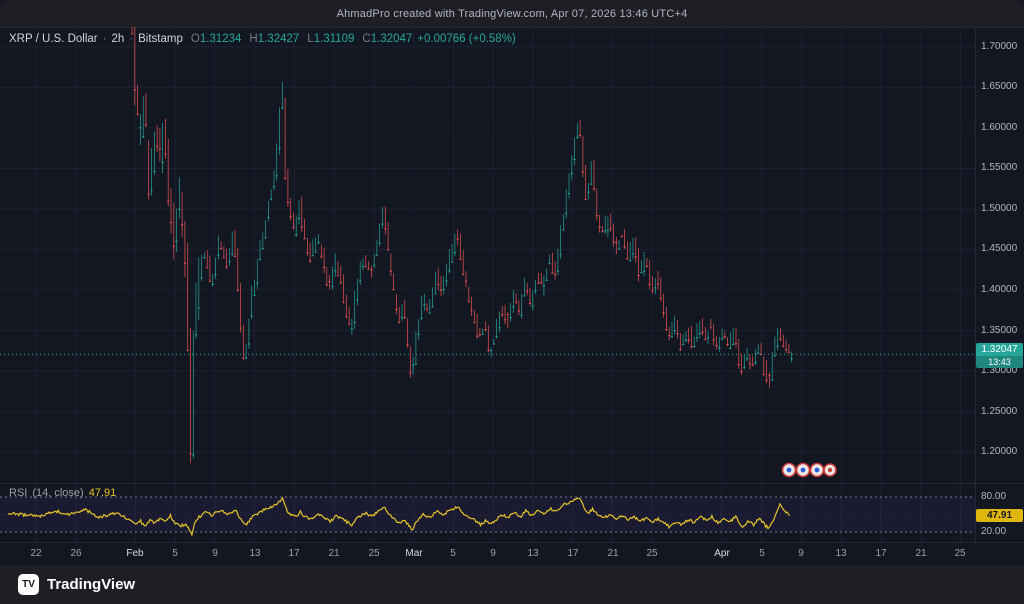  Describe the element at coordinates (999, 451) in the screenshot. I see `price-tick-label: 1.20000` at that location.